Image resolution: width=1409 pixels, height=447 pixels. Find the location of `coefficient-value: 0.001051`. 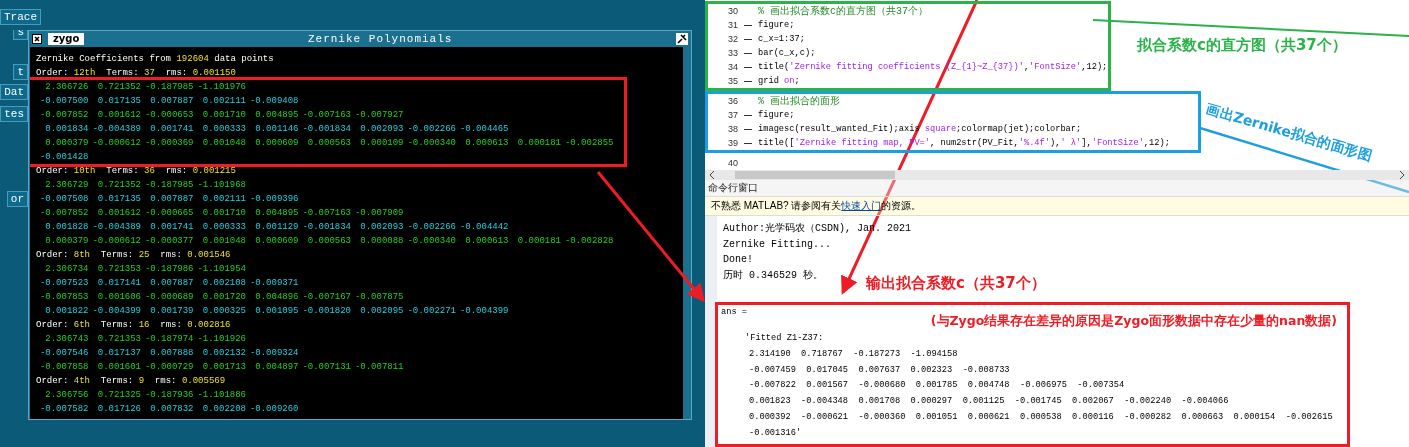

coefficient-value: 0.001051 is located at coordinates (936, 417).